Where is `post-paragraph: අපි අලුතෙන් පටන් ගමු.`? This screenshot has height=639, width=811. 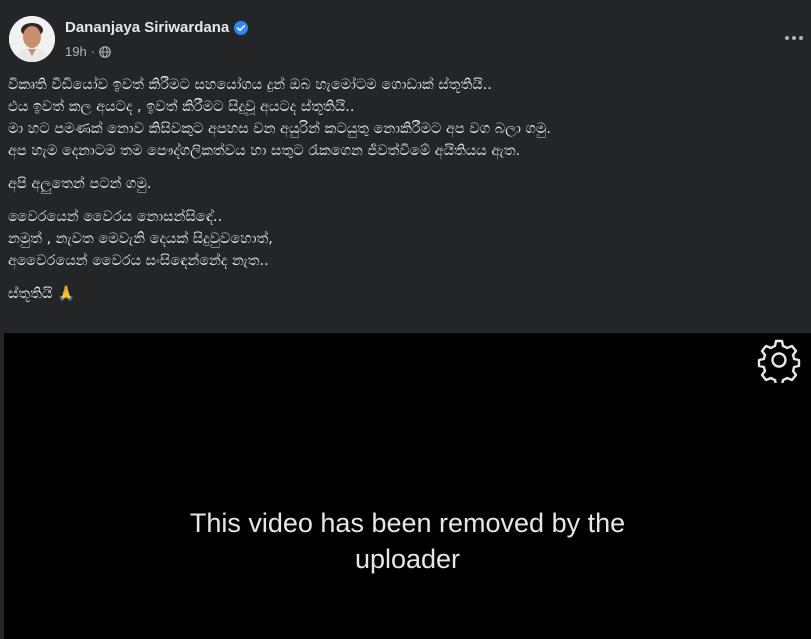 post-paragraph: අපි අලුතෙන් පටන් ගමු. is located at coordinates (408, 184).